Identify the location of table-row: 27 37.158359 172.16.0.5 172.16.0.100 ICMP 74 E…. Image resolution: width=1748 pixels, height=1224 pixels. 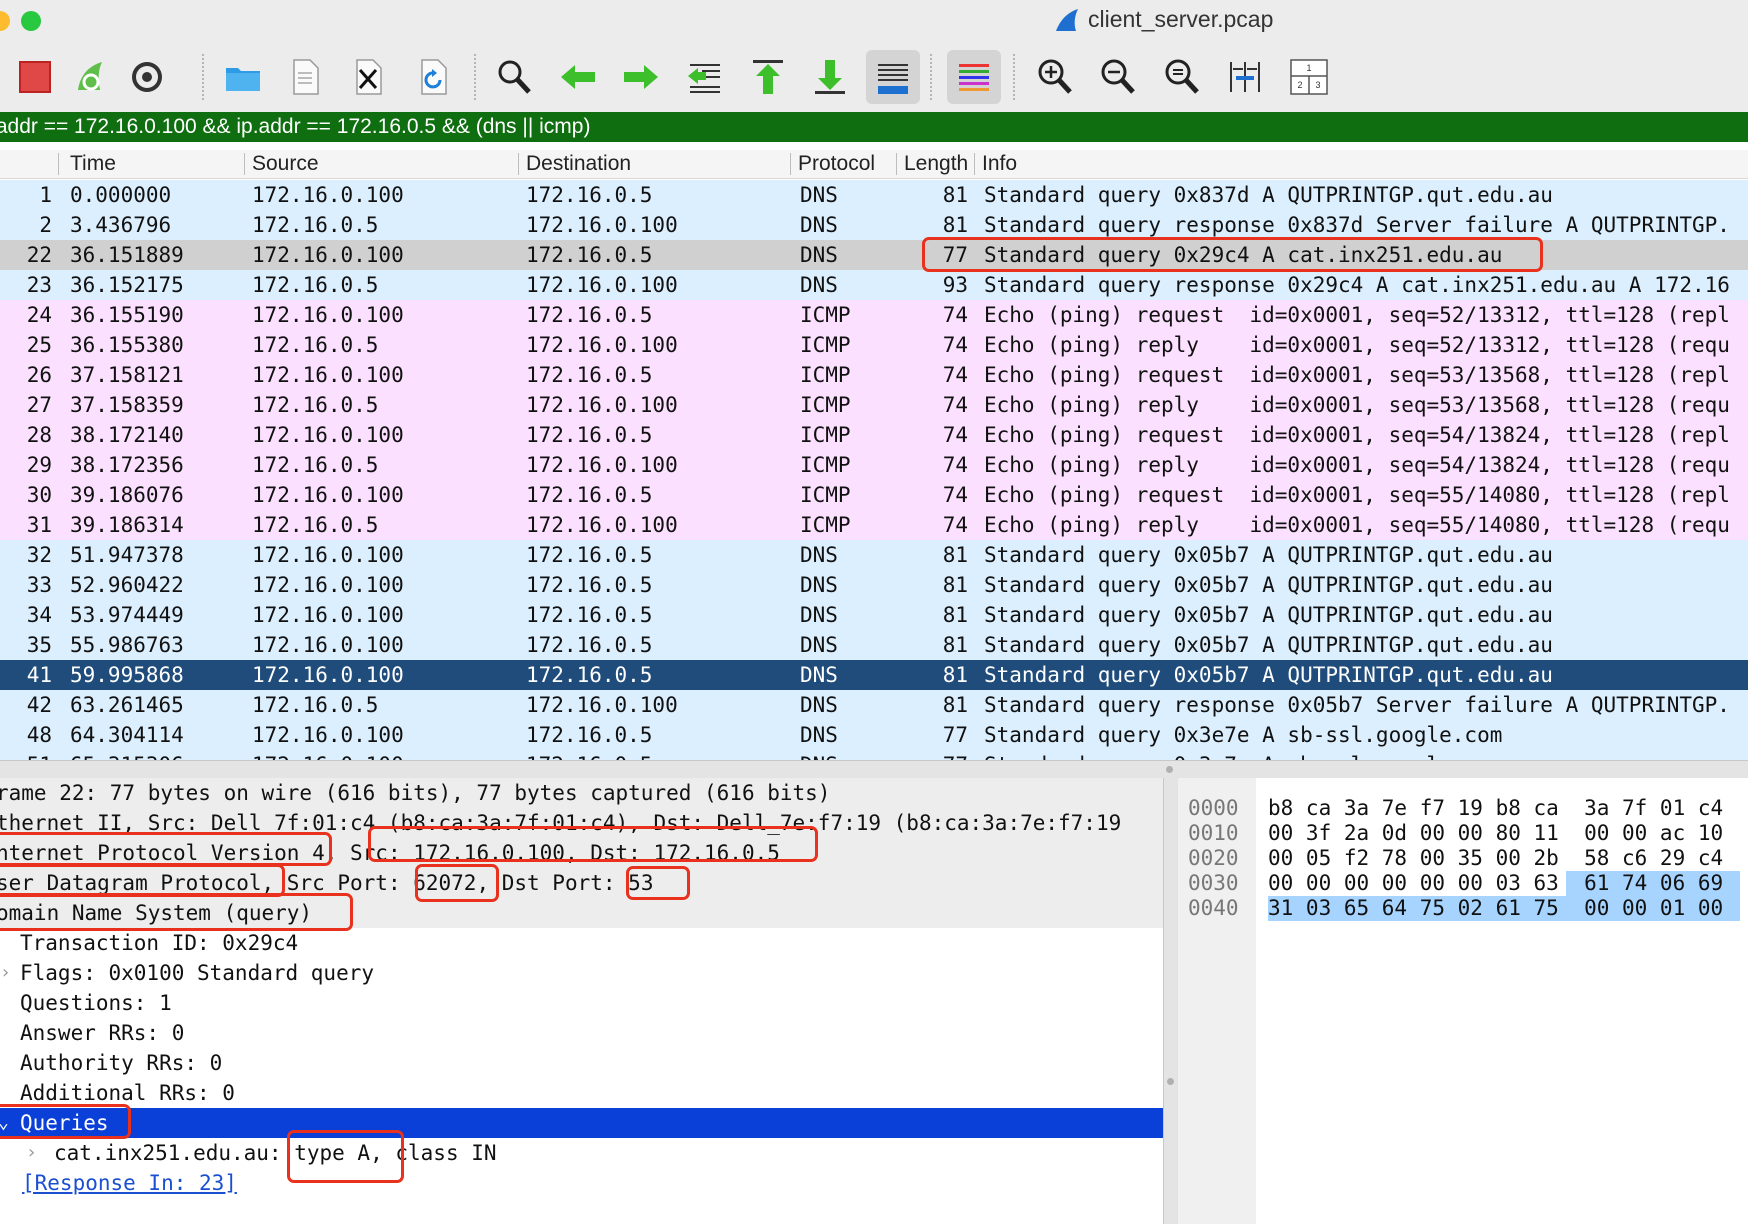
(874, 405).